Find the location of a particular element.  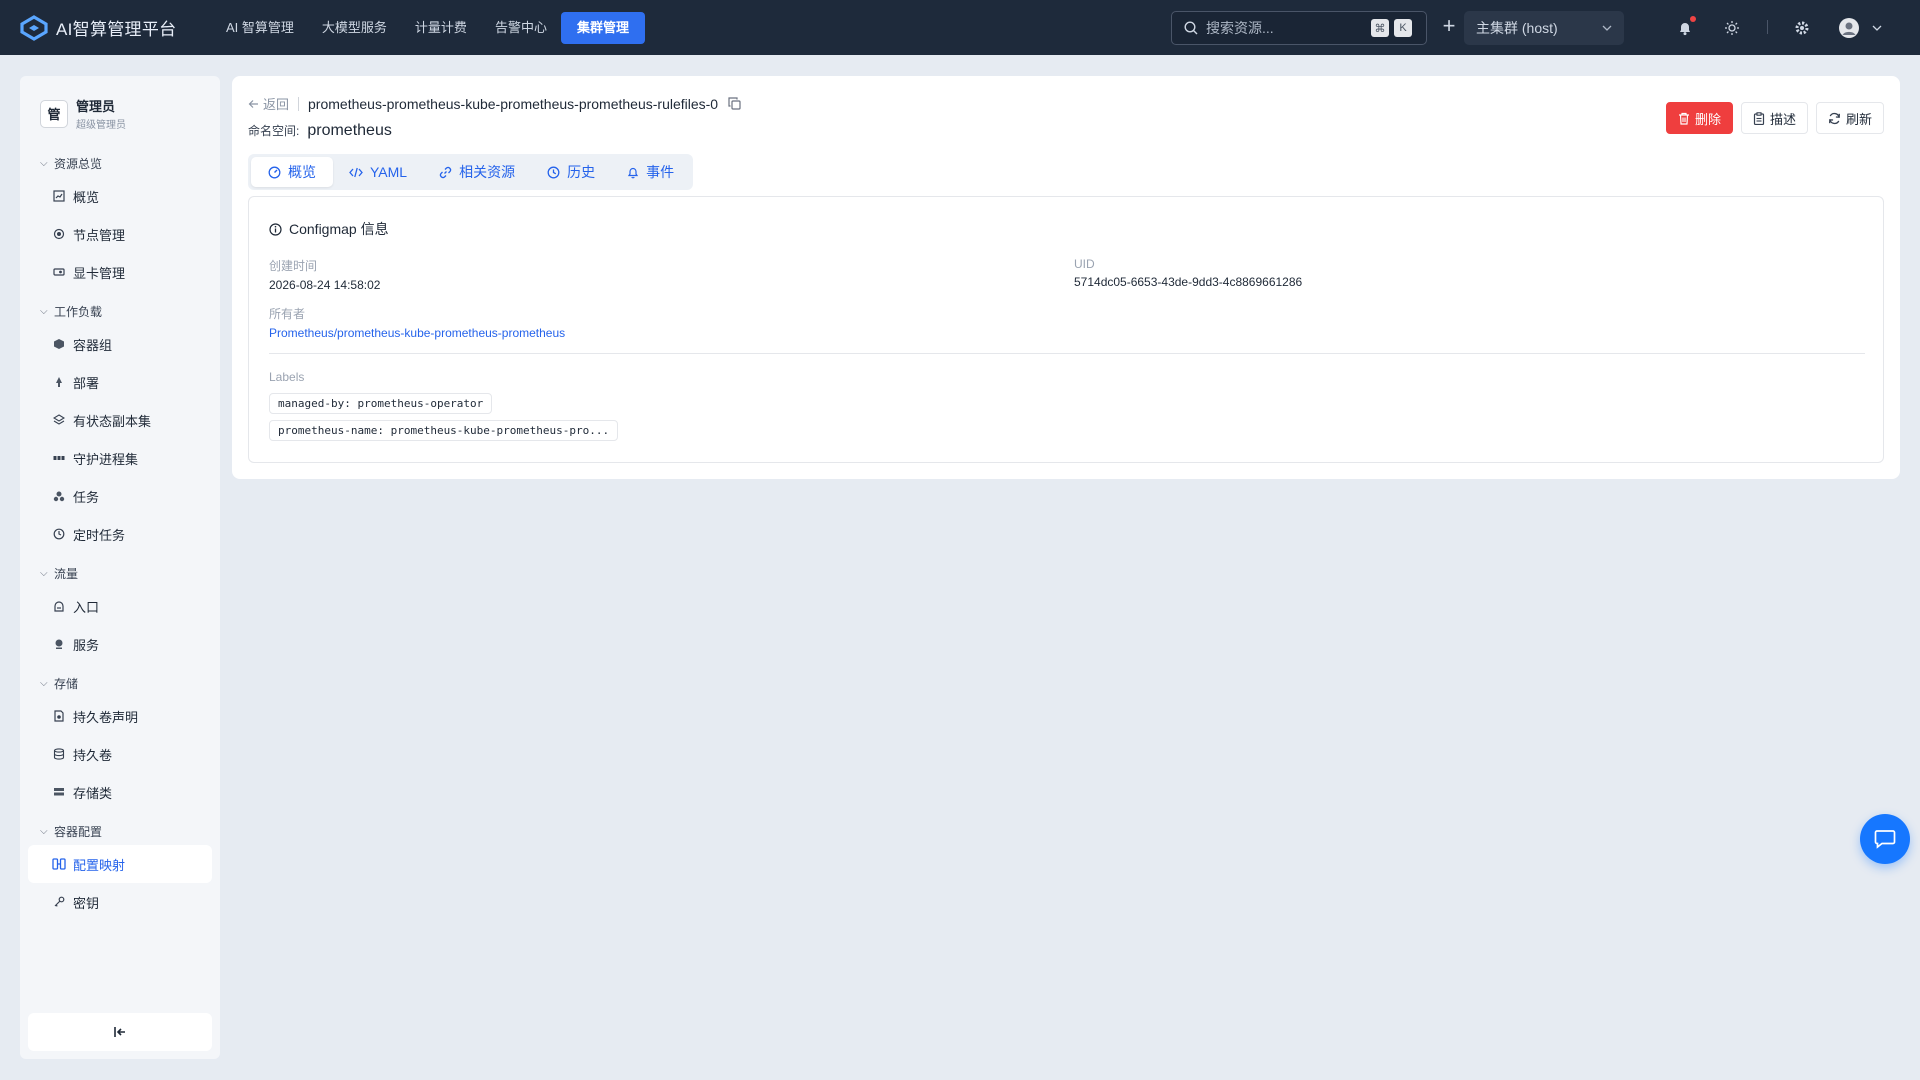

database-icon is located at coordinates (59, 754).